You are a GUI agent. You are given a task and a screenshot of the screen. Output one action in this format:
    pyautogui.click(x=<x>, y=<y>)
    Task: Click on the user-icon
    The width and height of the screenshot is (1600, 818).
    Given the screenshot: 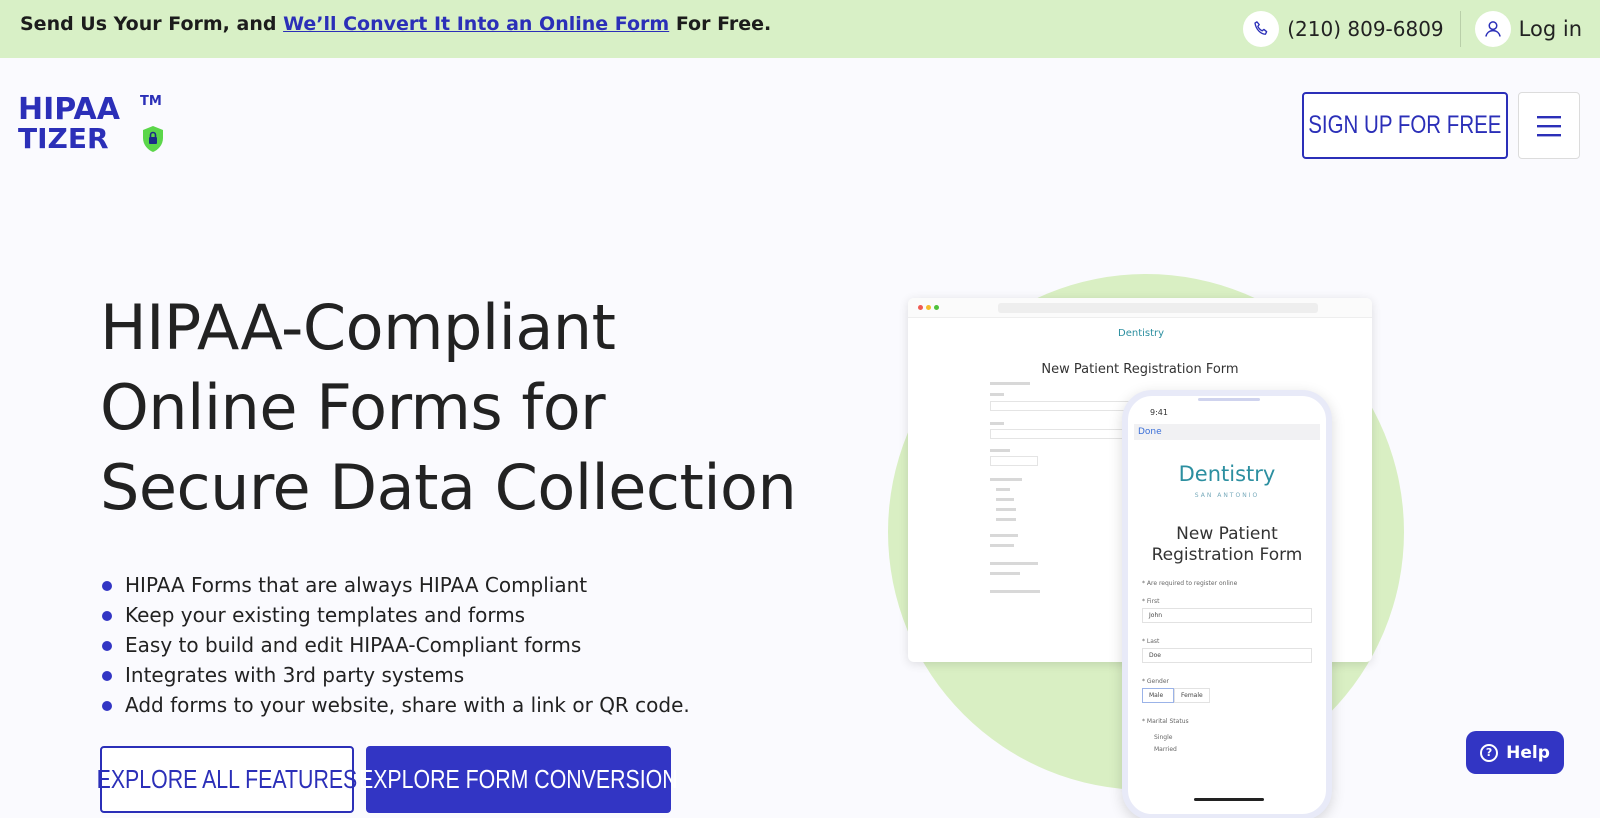 What is the action you would take?
    pyautogui.click(x=1492, y=29)
    